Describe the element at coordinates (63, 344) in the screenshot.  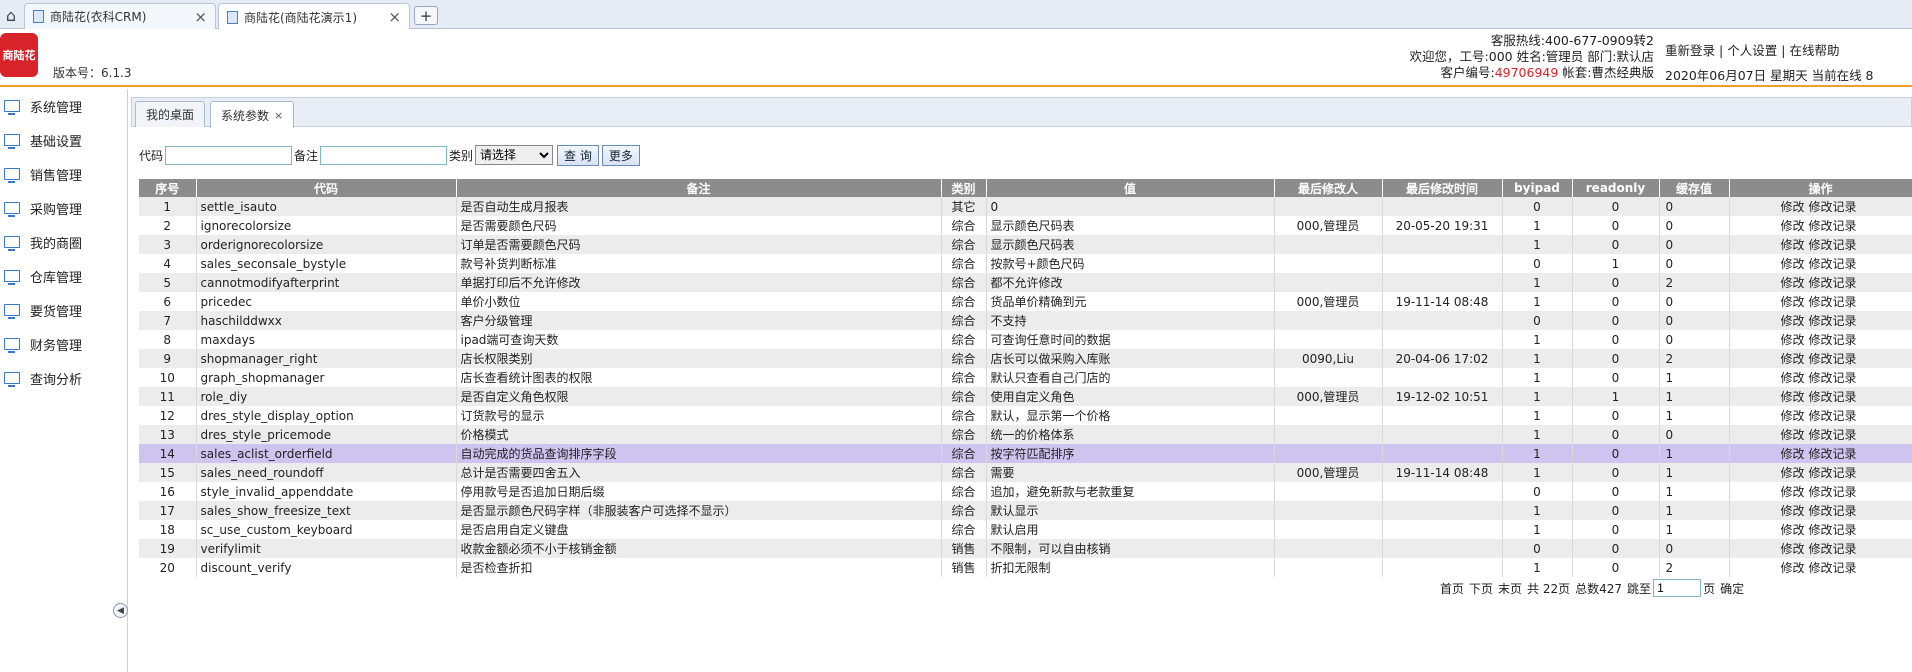
I see `sidebar-item-finance: 财务管理` at that location.